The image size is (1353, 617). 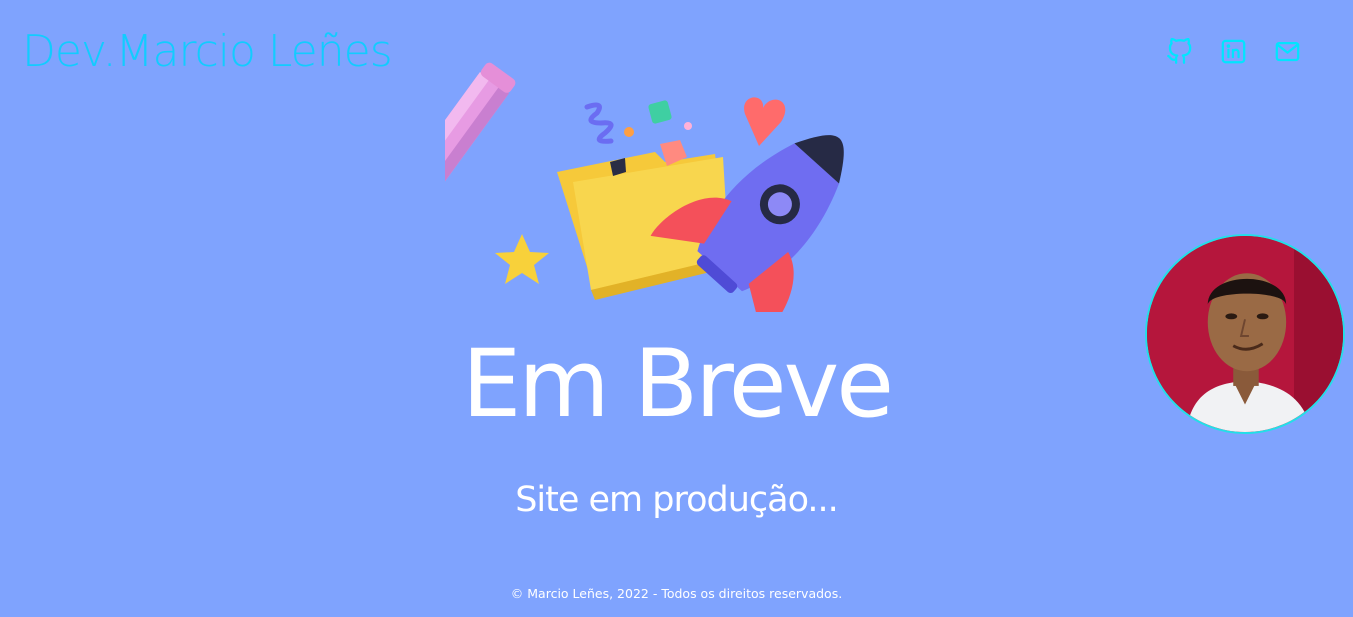 I want to click on hero-illustration, so click(x=644, y=187).